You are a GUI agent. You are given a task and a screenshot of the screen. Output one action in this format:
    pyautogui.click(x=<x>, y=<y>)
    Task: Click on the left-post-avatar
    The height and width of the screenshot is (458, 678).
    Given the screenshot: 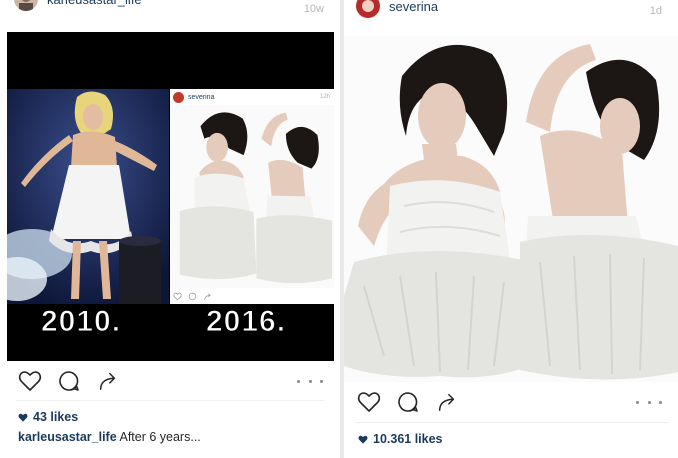 What is the action you would take?
    pyautogui.click(x=26, y=5)
    